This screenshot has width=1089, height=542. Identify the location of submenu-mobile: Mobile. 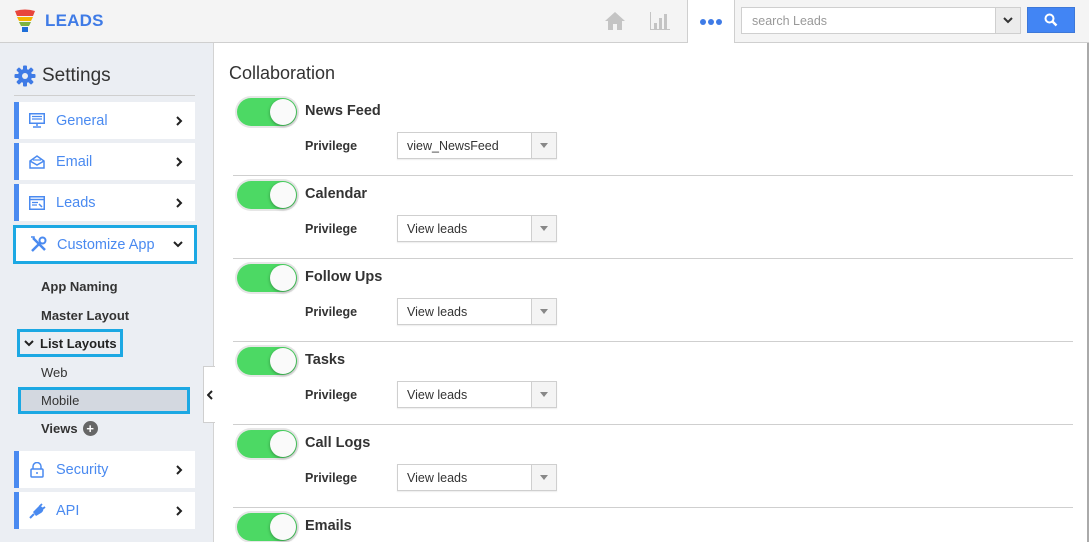
(104, 400).